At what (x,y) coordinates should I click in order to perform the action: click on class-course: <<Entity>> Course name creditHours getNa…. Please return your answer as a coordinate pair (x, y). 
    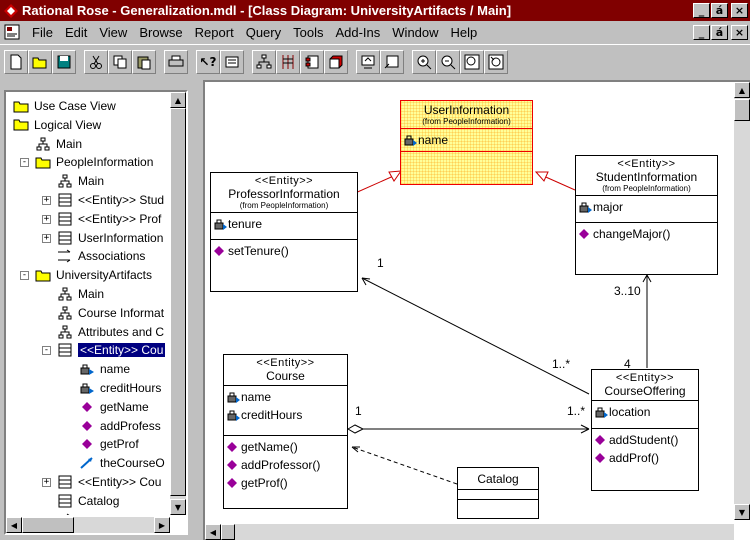
    Looking at the image, I should click on (285, 431).